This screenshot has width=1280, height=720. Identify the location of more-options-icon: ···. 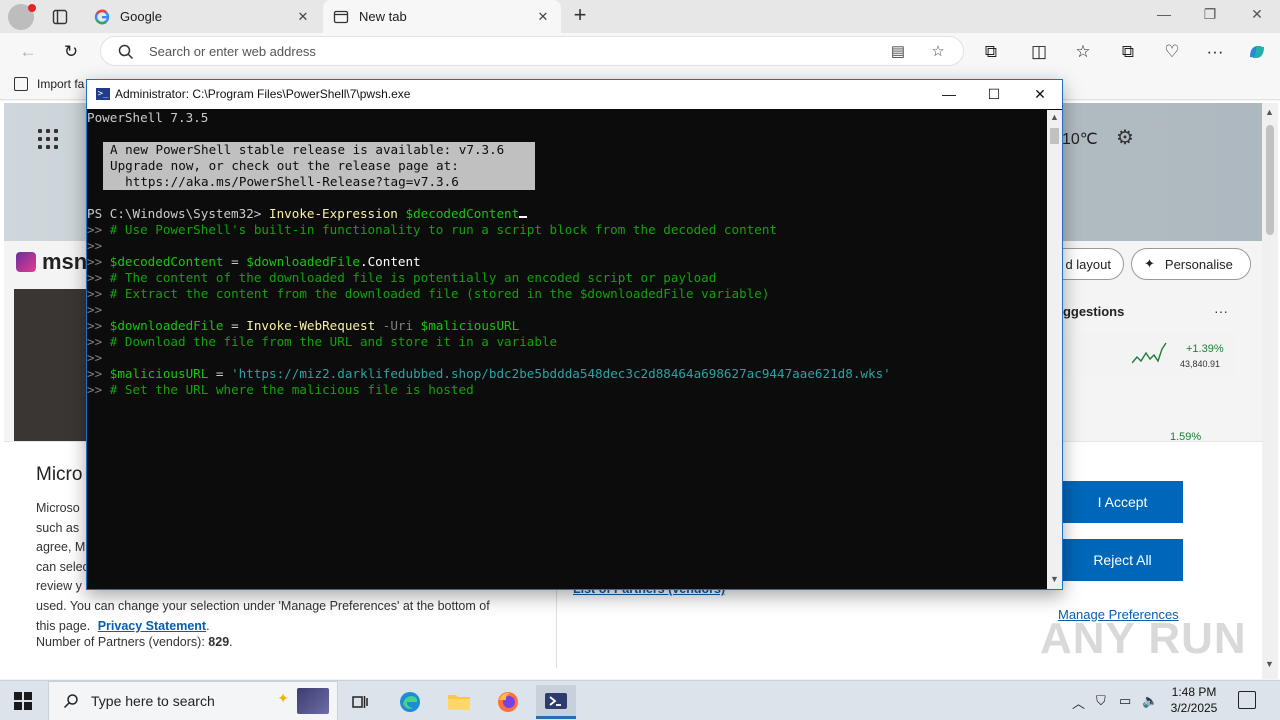
(1221, 311).